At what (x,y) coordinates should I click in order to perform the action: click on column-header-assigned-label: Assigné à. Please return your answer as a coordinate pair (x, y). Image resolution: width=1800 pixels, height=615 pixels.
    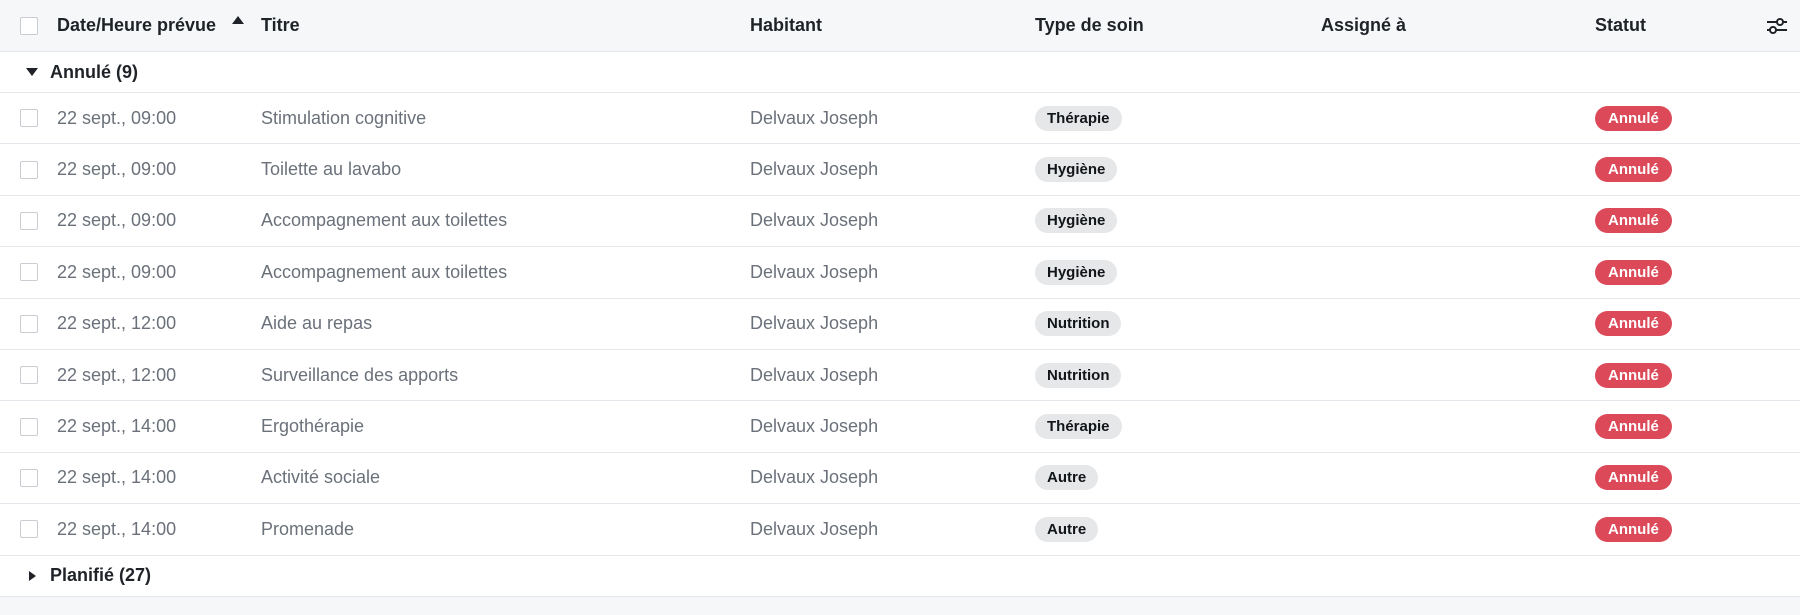
    Looking at the image, I should click on (1364, 25).